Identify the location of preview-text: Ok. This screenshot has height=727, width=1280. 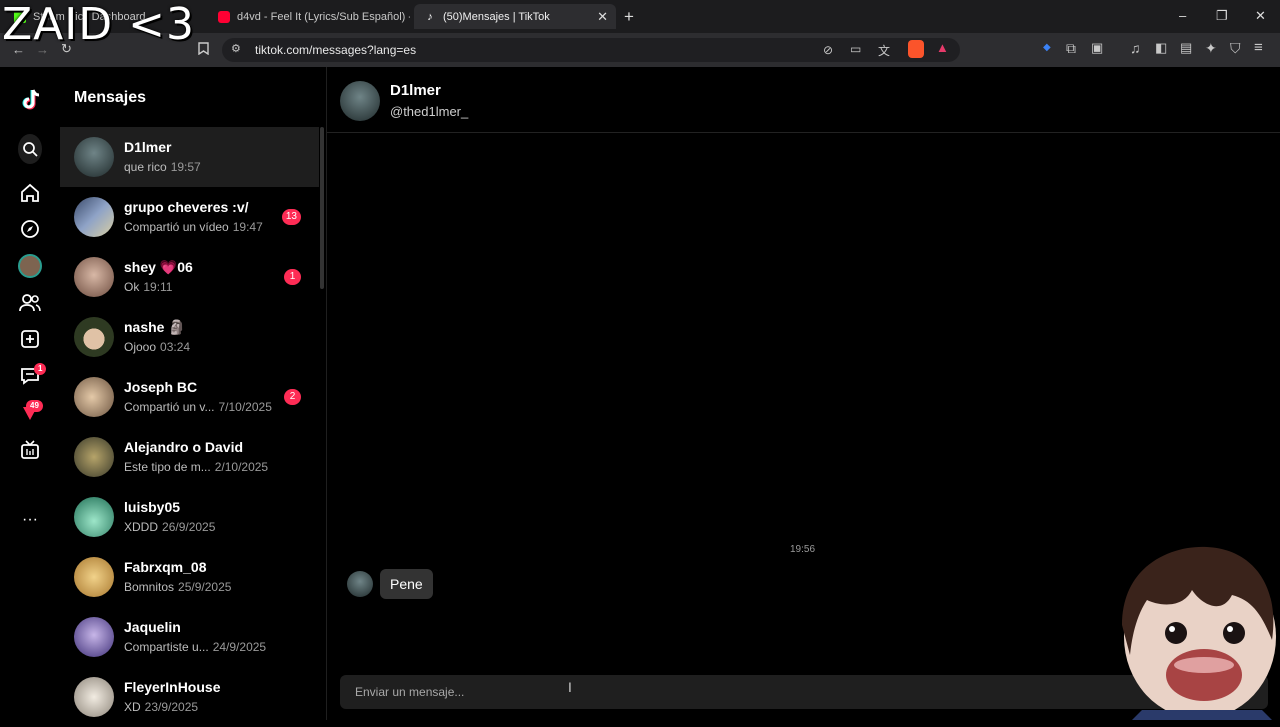
(132, 287).